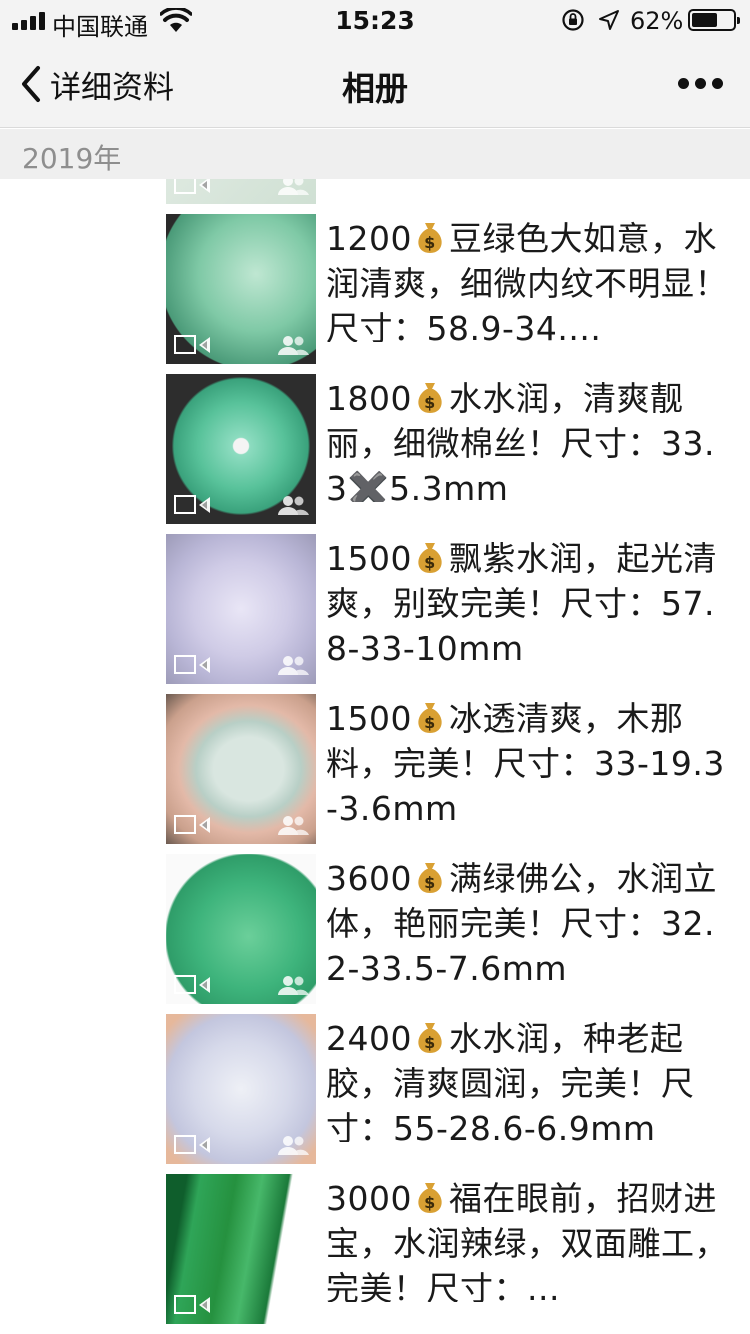 The height and width of the screenshot is (1334, 750). I want to click on album-post: 2400 $ 水水润，种老起胶，清爽圆润，完美！尺寸：55-28.6-6.9mm, so click(375, 1089).